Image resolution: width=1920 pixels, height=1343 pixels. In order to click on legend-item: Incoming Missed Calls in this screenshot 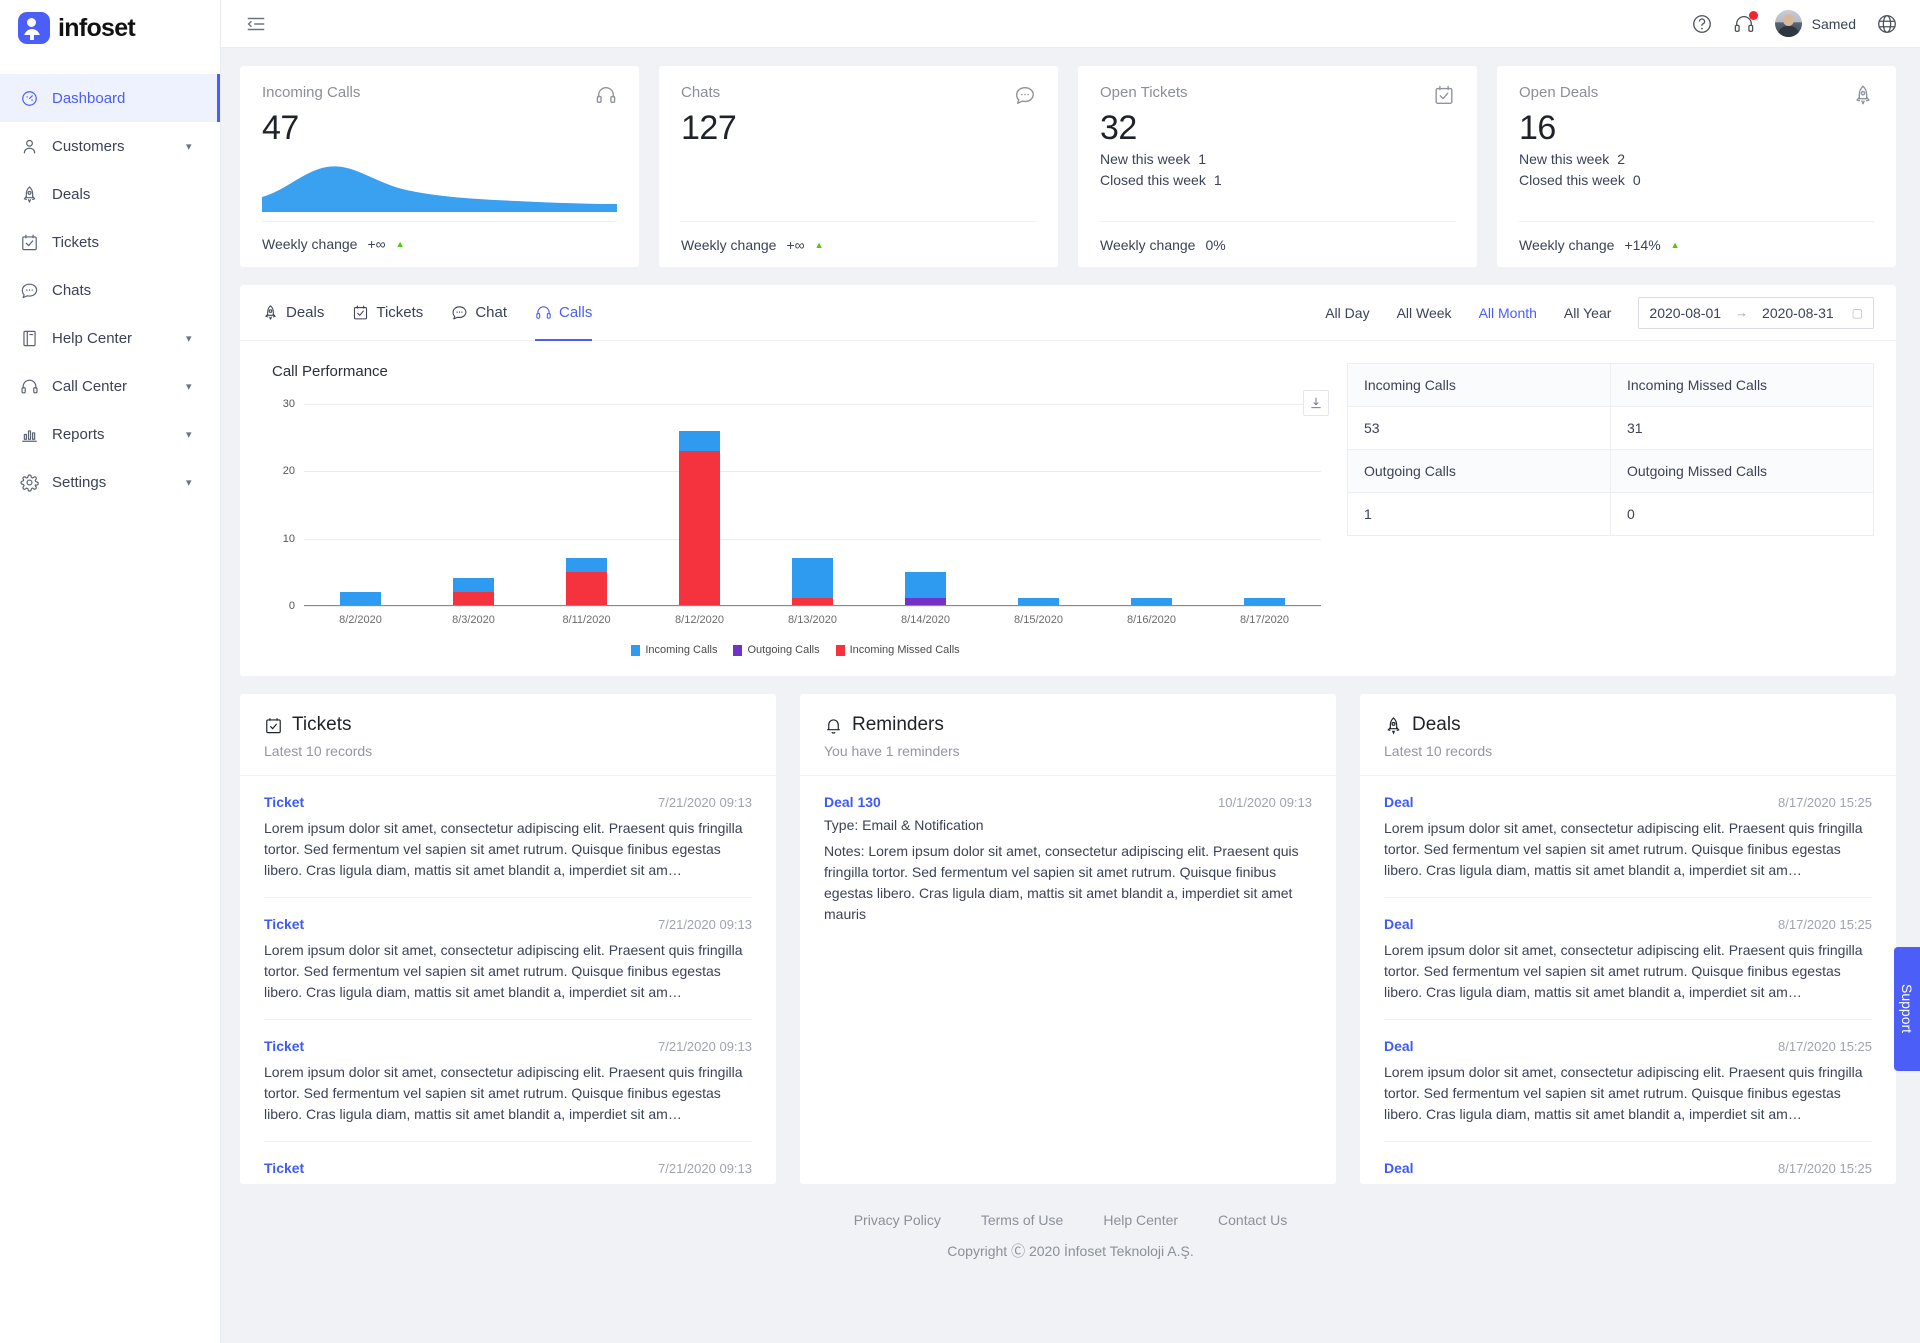, I will do `click(897, 650)`.